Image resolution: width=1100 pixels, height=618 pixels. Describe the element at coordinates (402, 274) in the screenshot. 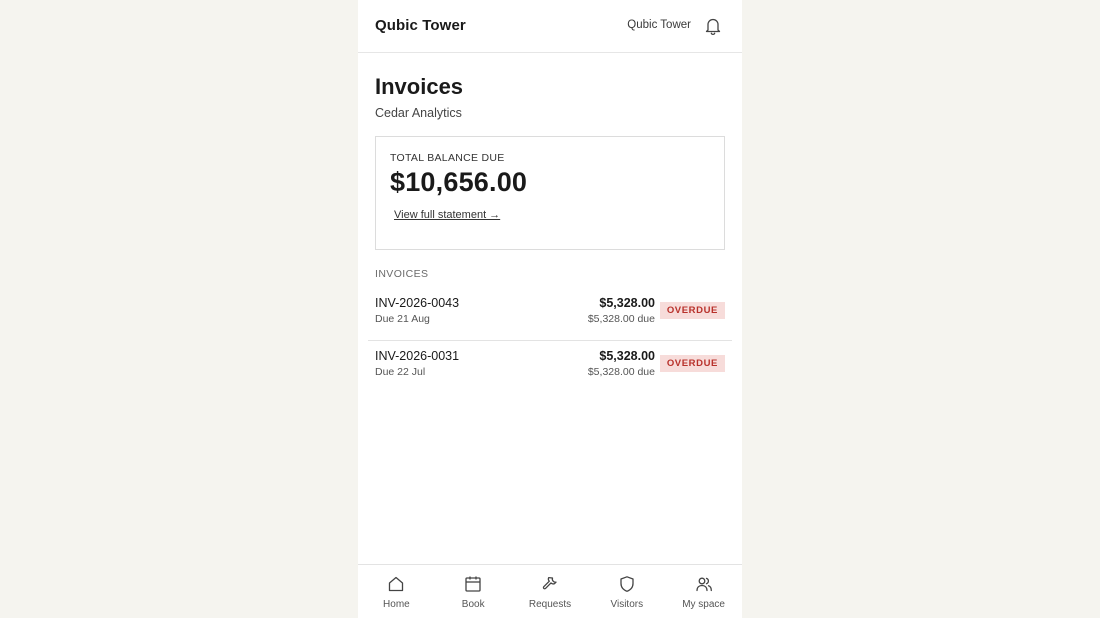

I see `invoices-section-label: INVOICES` at that location.